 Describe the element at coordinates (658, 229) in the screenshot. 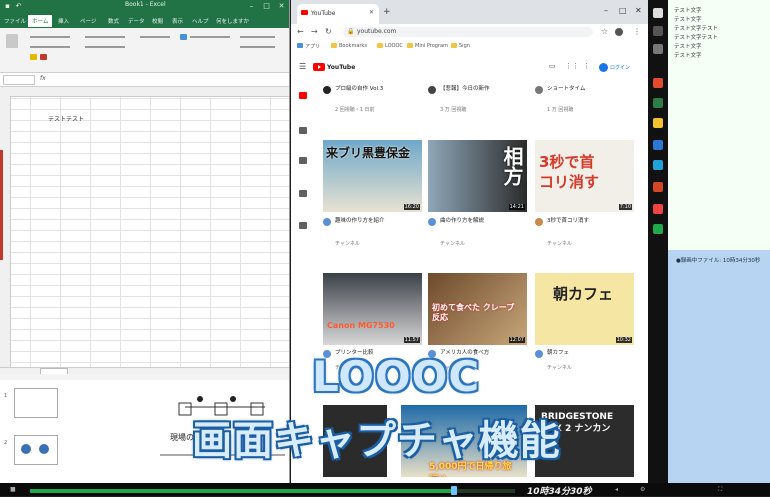

I see `recorder-icon` at that location.